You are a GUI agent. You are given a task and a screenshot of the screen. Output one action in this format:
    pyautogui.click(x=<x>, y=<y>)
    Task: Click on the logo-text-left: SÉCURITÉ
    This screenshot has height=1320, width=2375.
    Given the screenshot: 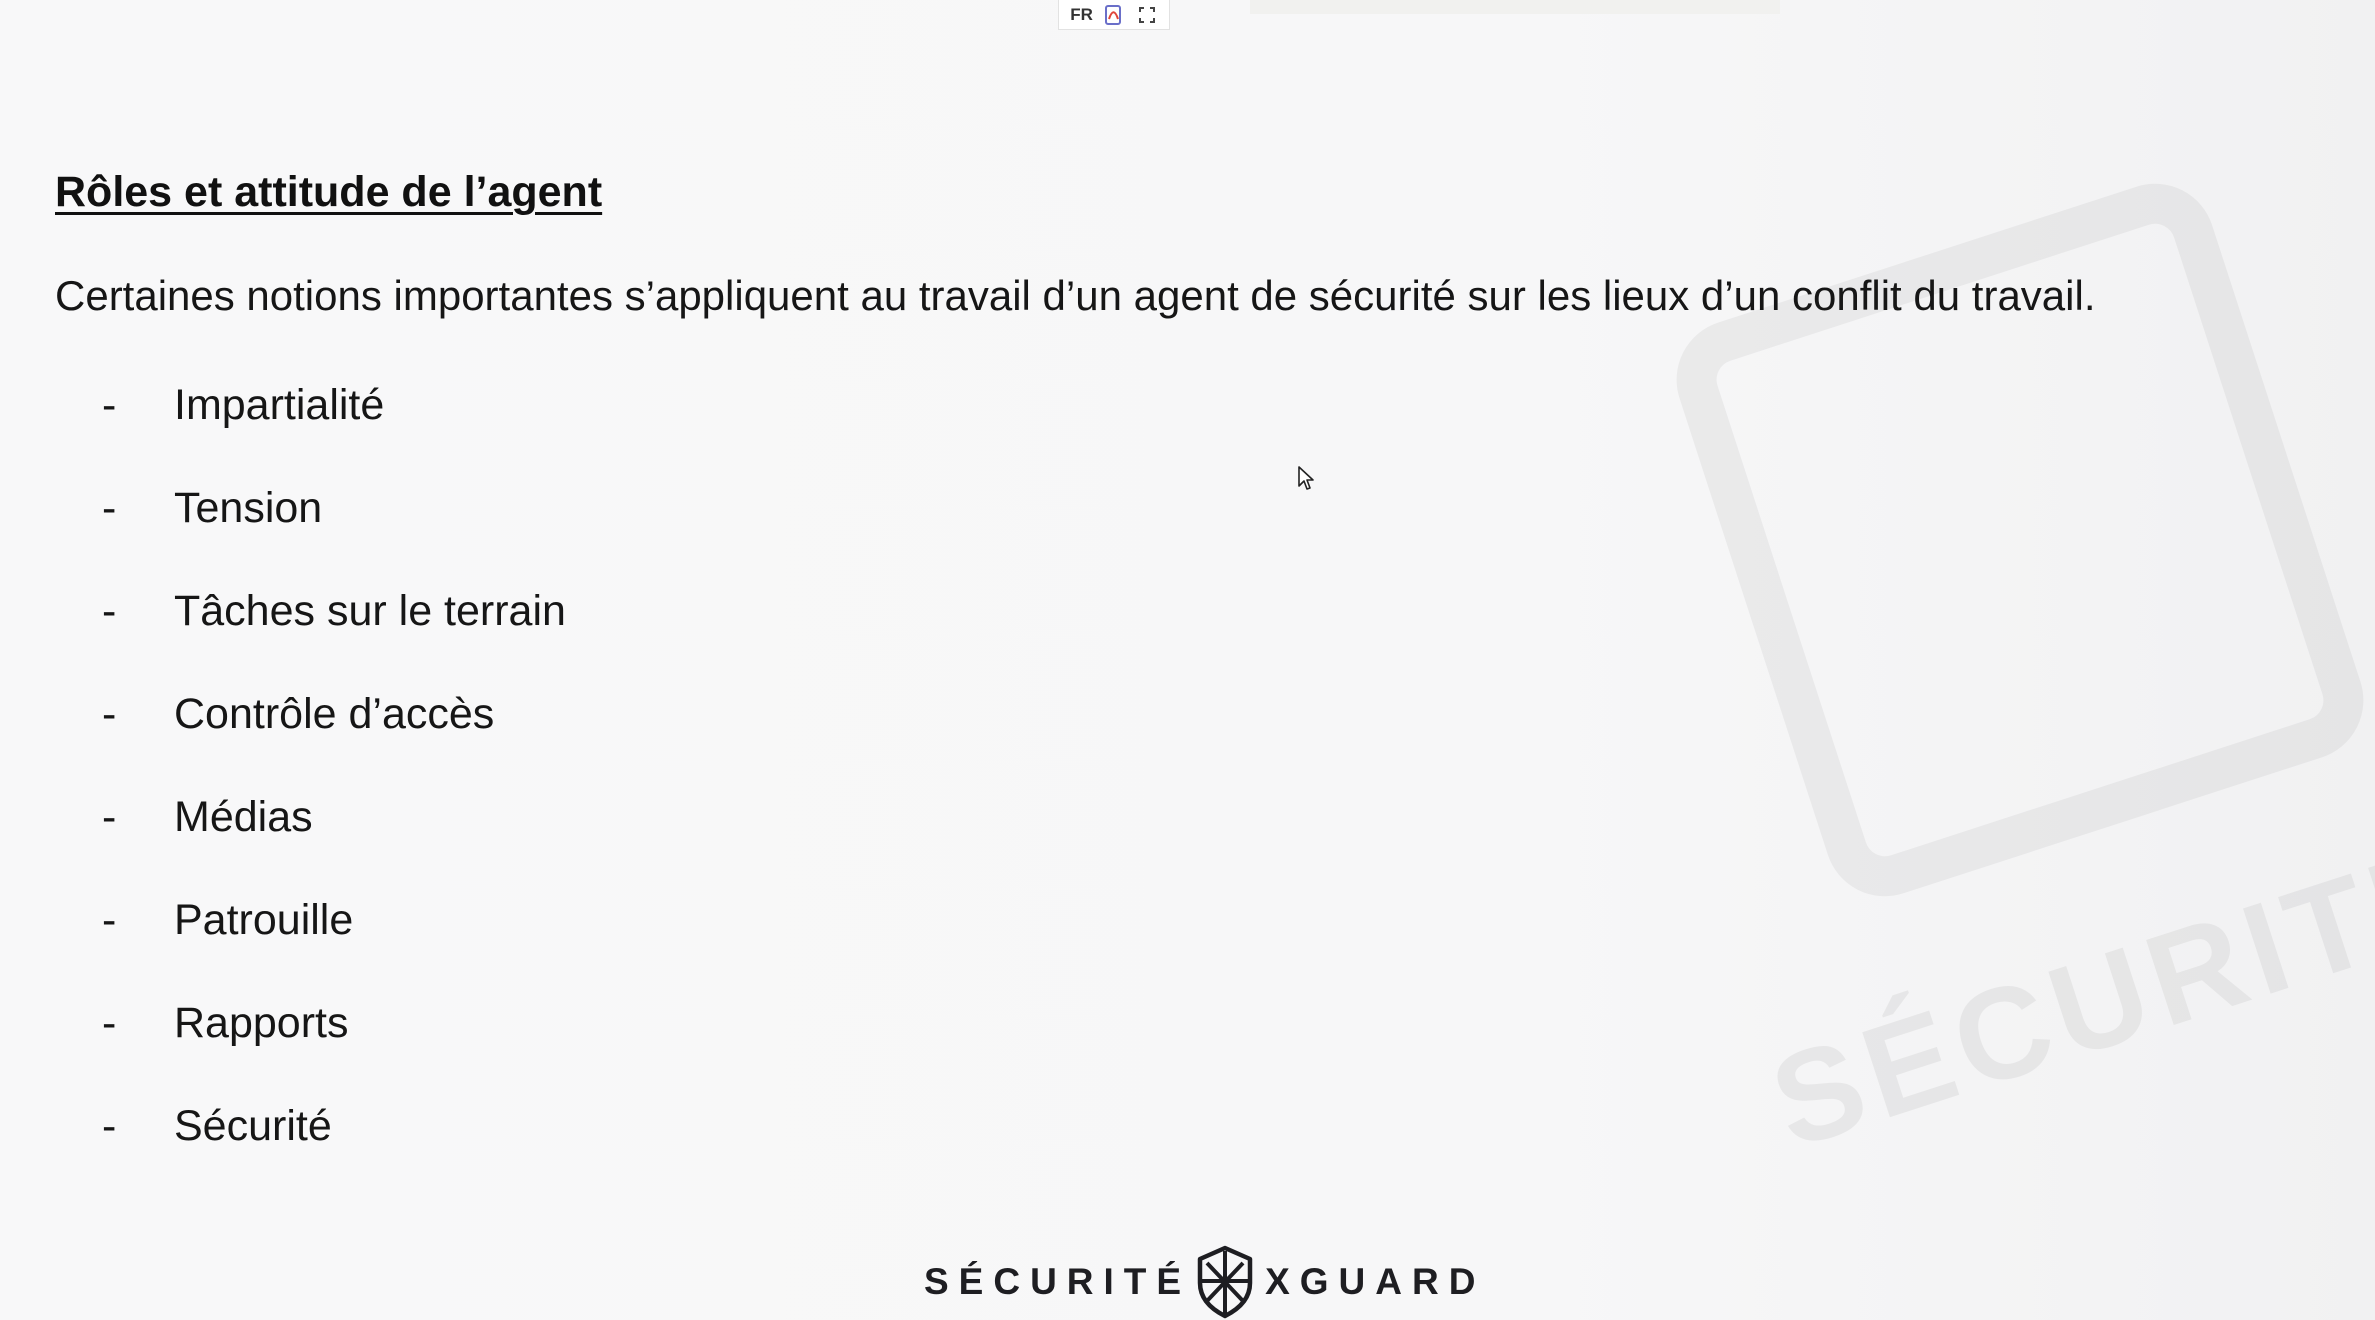 What is the action you would take?
    pyautogui.click(x=1058, y=1281)
    